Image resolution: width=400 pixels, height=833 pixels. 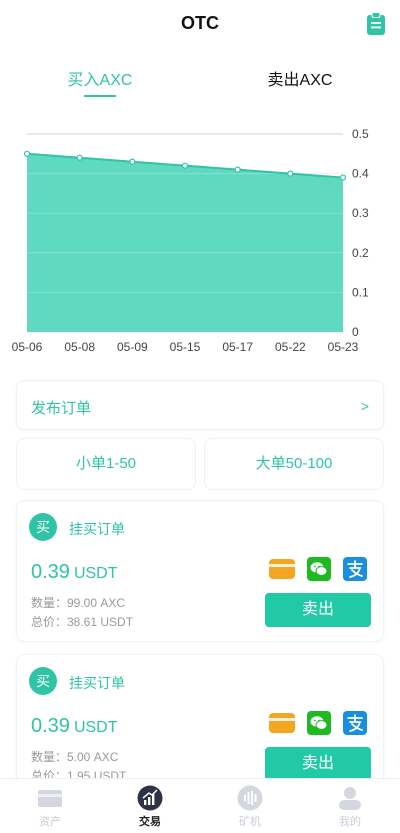 I want to click on tab-sell-axc: 卖出AXC, so click(x=300, y=78).